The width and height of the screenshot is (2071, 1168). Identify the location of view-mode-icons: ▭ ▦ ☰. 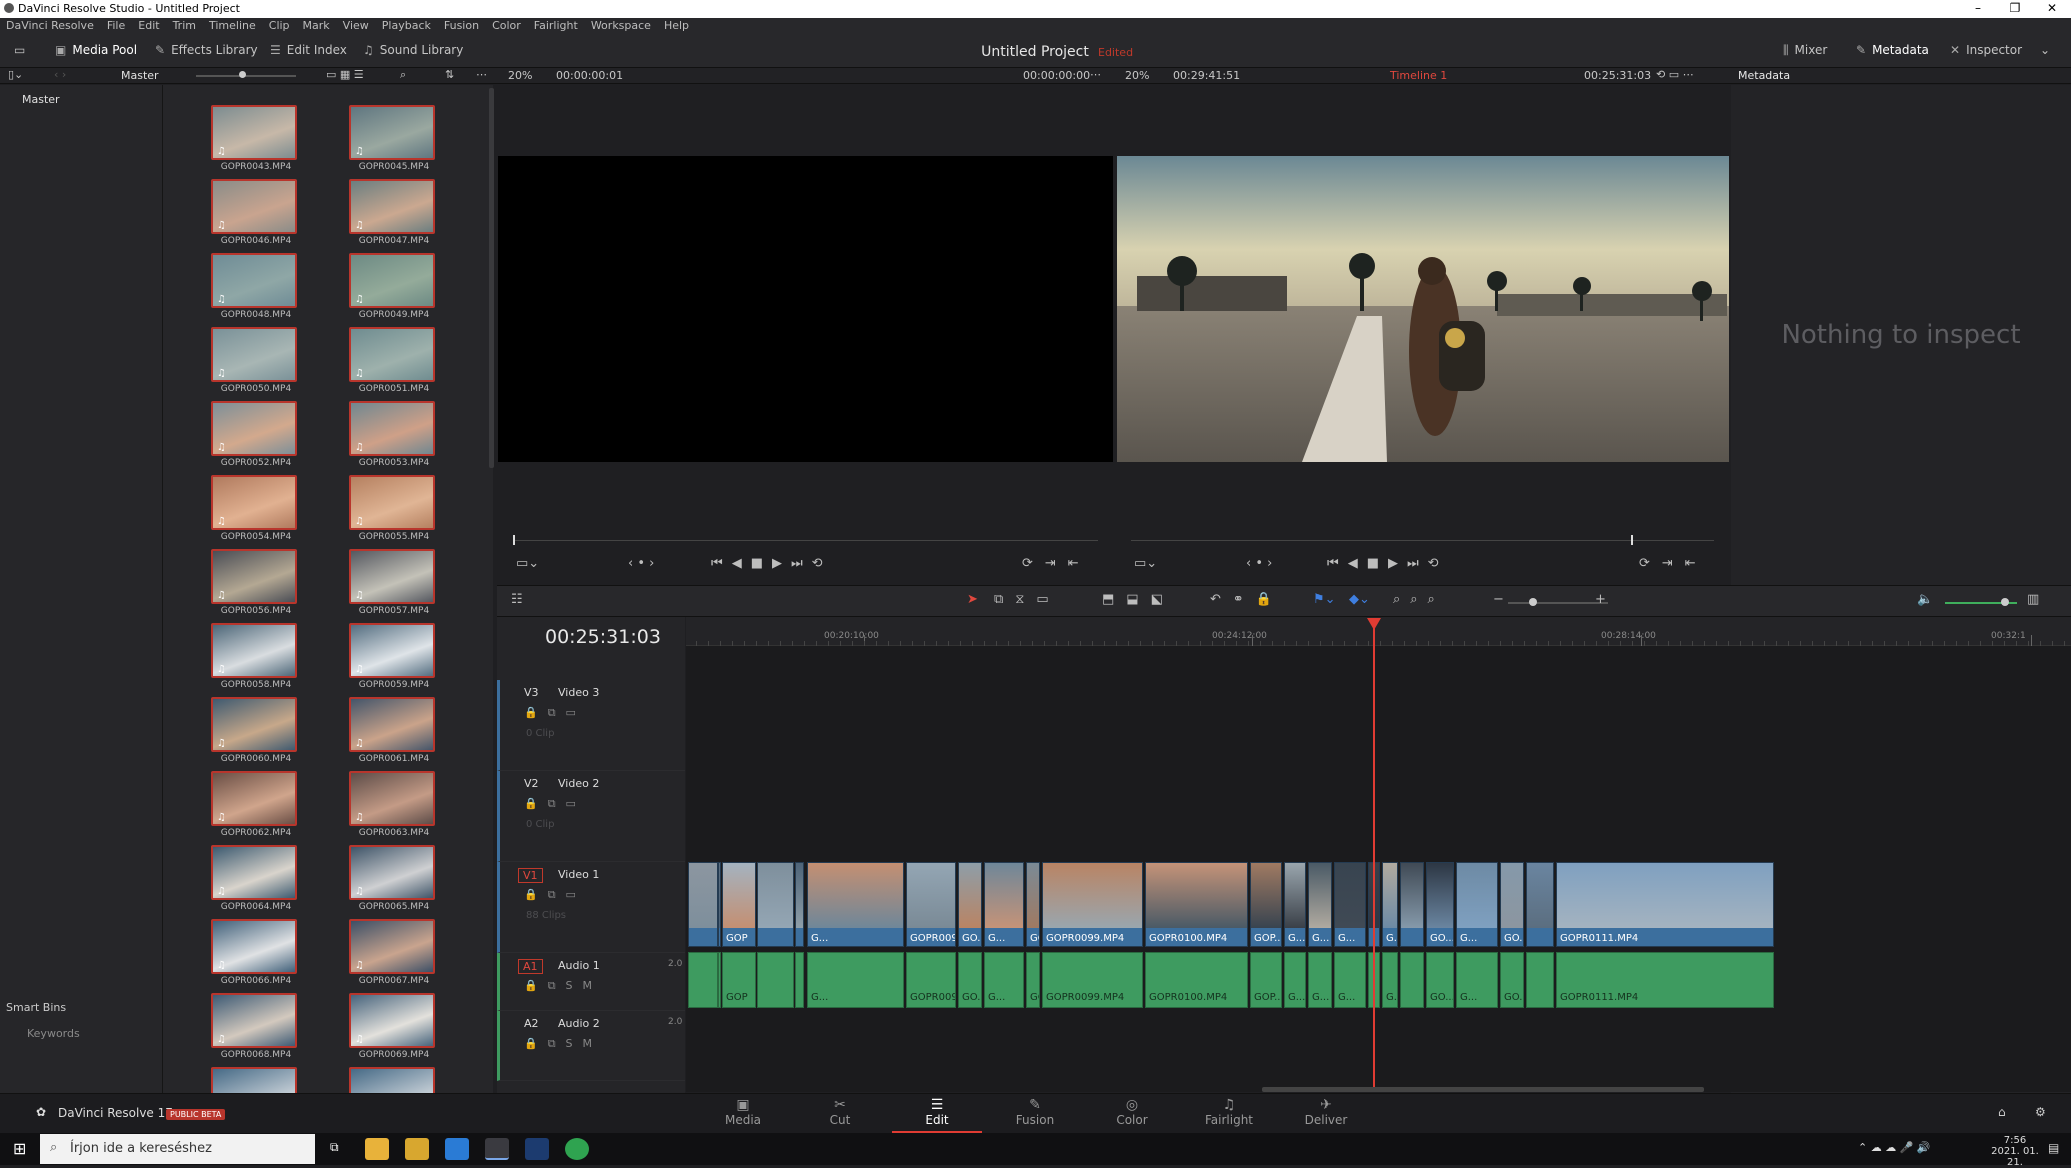
(345, 74).